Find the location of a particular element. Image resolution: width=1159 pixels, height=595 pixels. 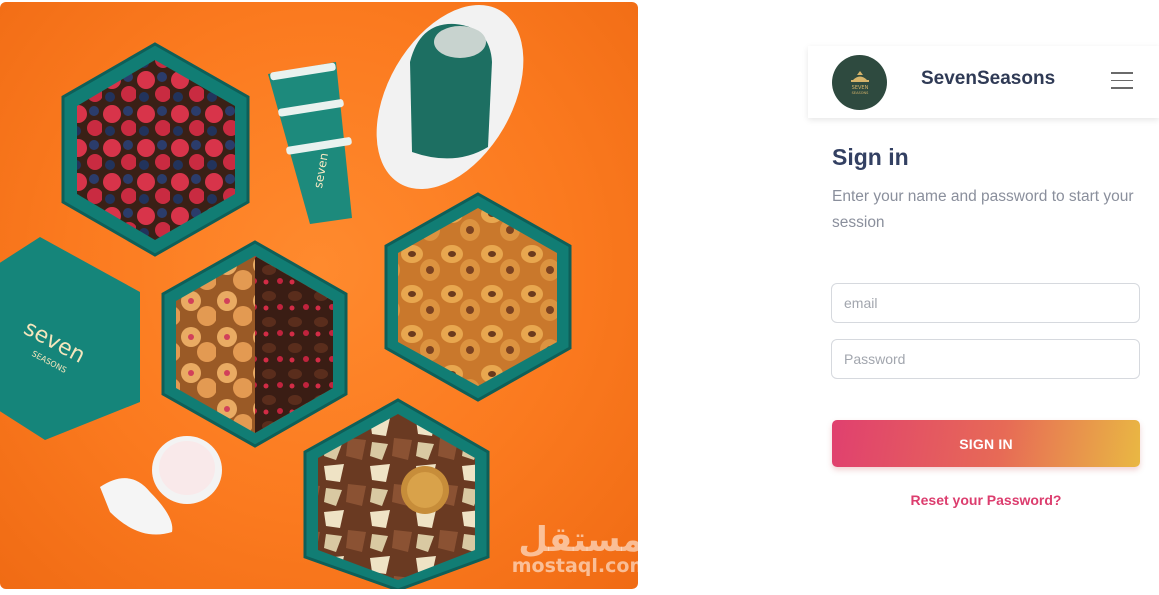

sign-in-button: SIGN IN is located at coordinates (986, 443).